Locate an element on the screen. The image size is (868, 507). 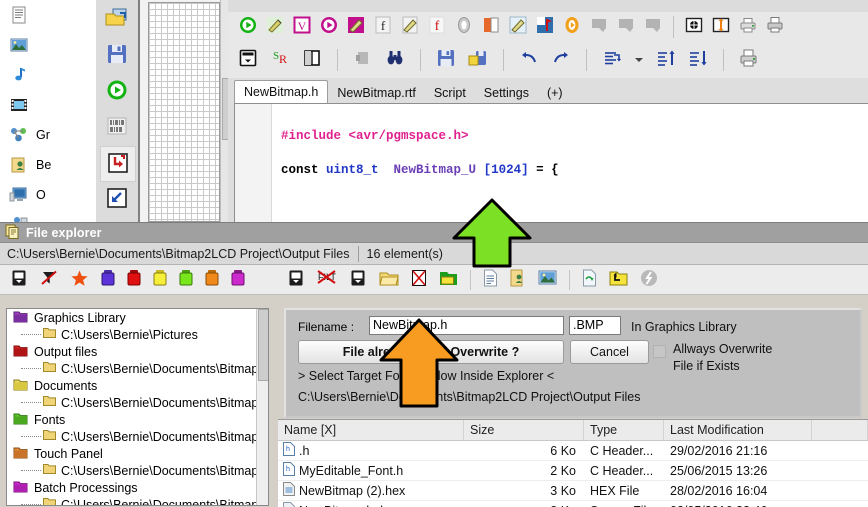
column-header-size: Size is located at coordinates (524, 430).